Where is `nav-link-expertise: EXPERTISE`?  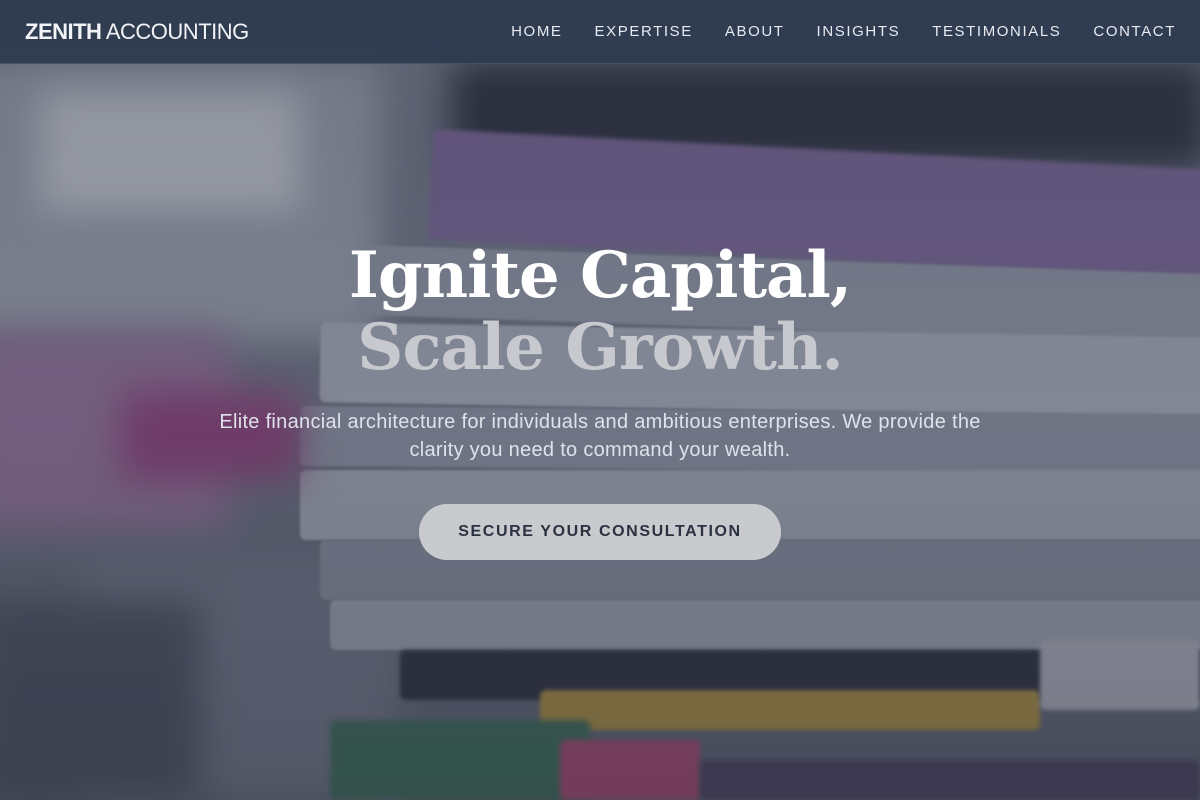 nav-link-expertise: EXPERTISE is located at coordinates (644, 31).